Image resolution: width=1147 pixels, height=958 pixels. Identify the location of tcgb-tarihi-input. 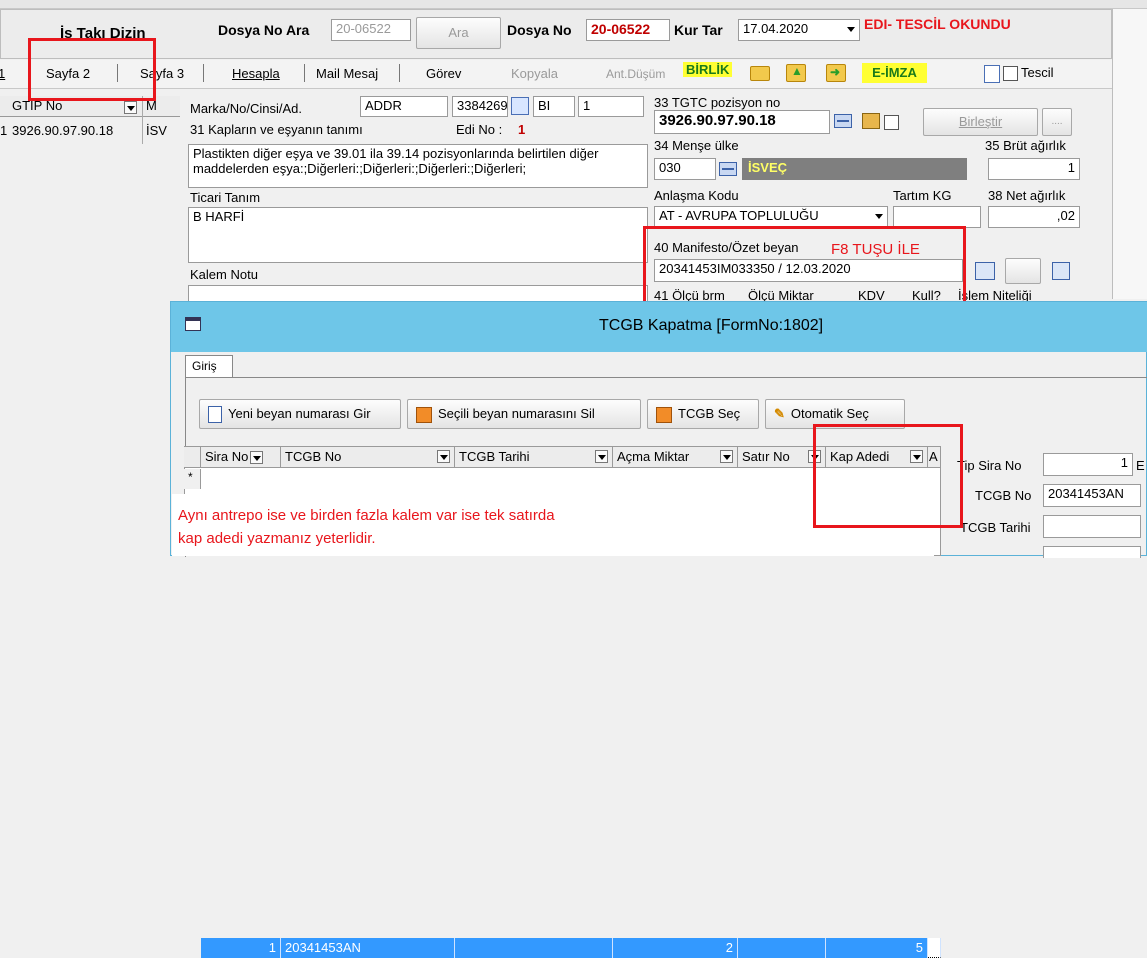
(1092, 526).